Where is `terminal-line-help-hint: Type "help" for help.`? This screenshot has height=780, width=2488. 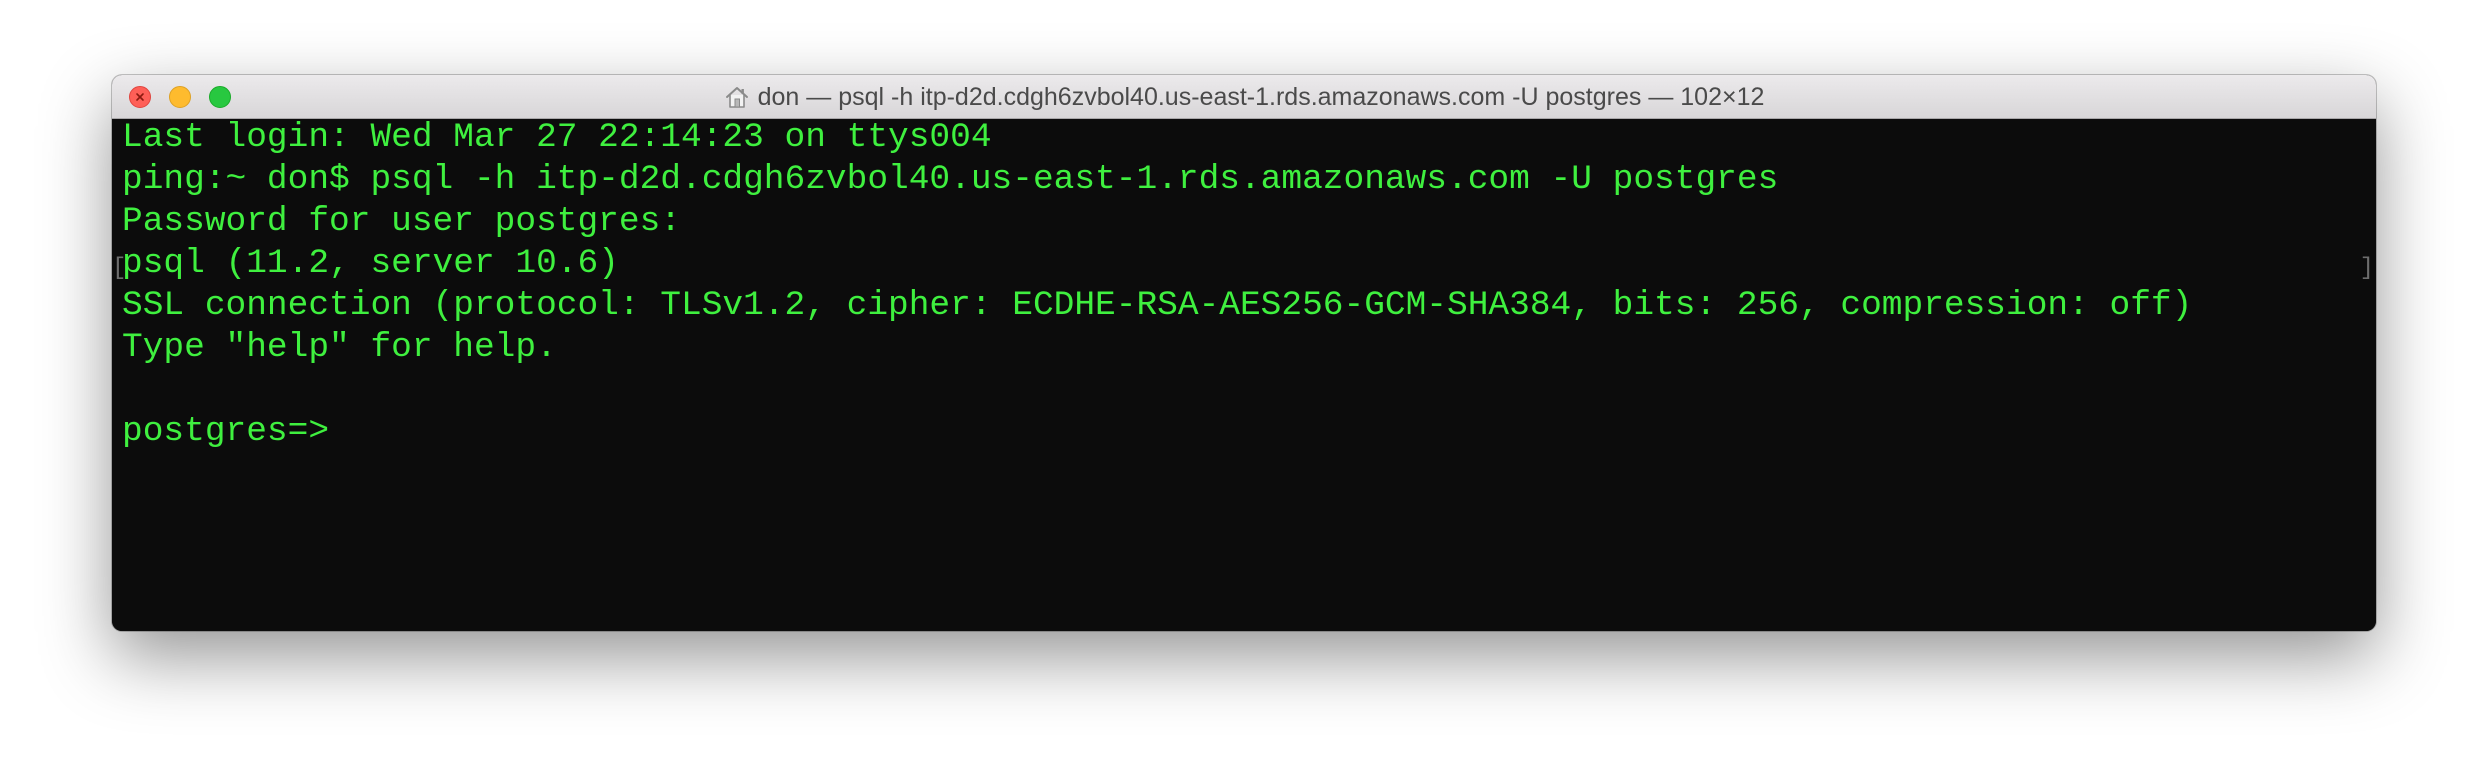 terminal-line-help-hint: Type "help" for help. is located at coordinates (339, 347).